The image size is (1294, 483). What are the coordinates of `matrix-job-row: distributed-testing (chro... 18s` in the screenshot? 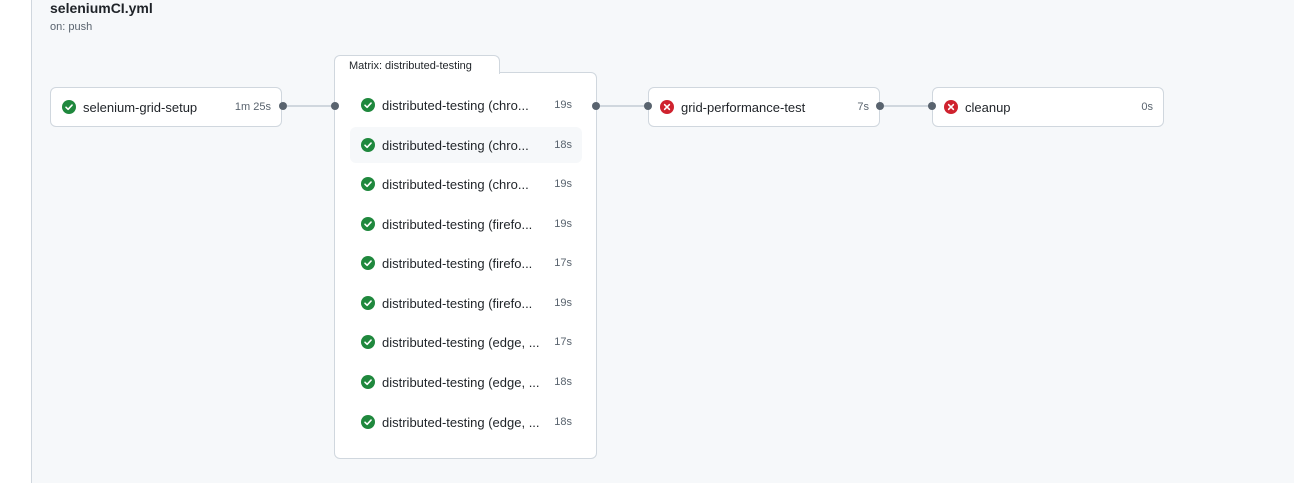 It's located at (466, 145).